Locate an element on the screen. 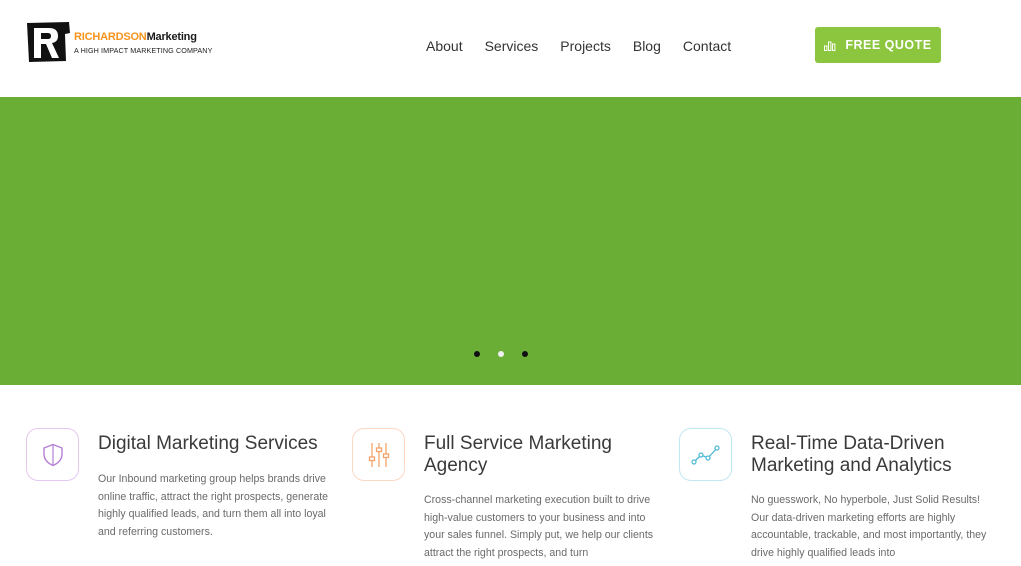 Image resolution: width=1021 pixels, height=566 pixels. brand-name-part2: Marketing is located at coordinates (171, 37).